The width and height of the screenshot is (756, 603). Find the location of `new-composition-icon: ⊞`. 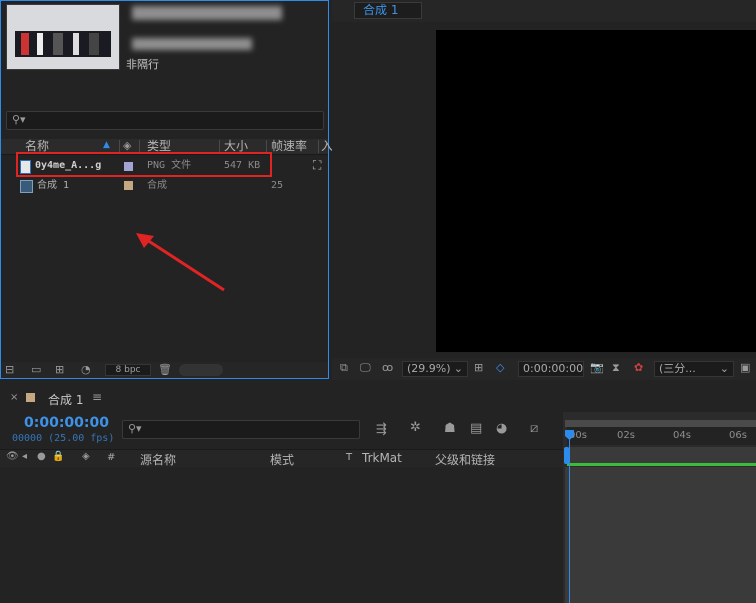

new-composition-icon: ⊞ is located at coordinates (59, 369).